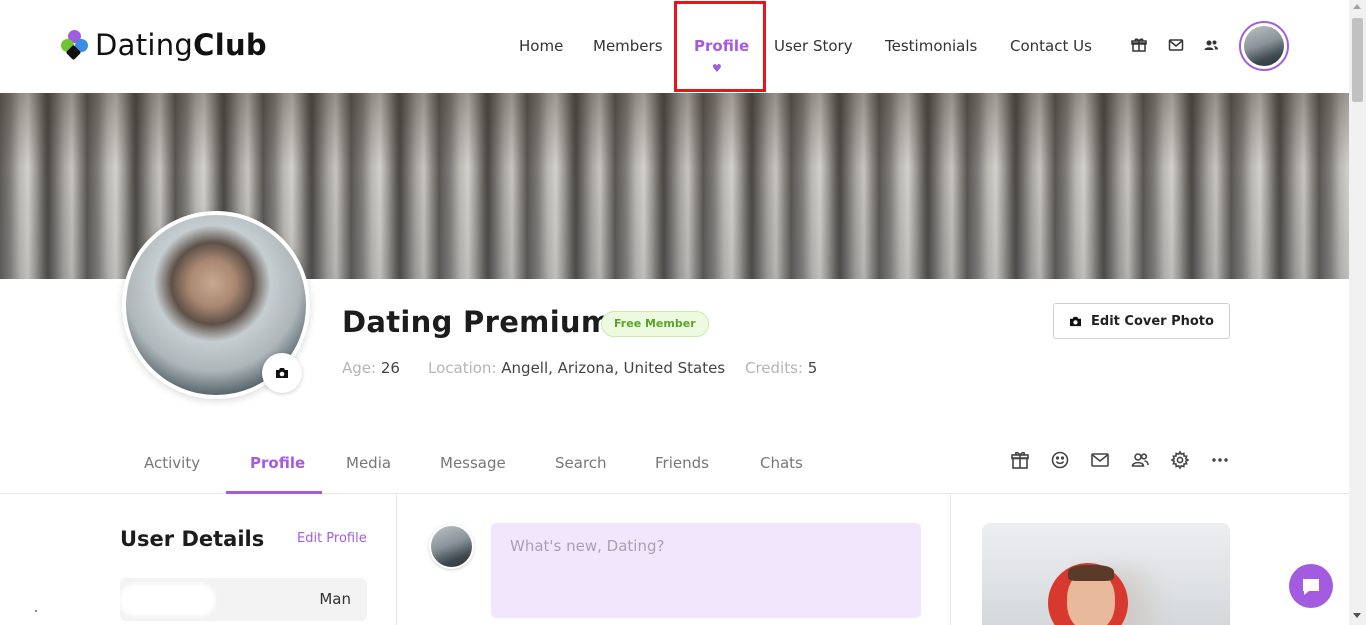 The image size is (1366, 625). I want to click on tab-message: Message, so click(473, 463).